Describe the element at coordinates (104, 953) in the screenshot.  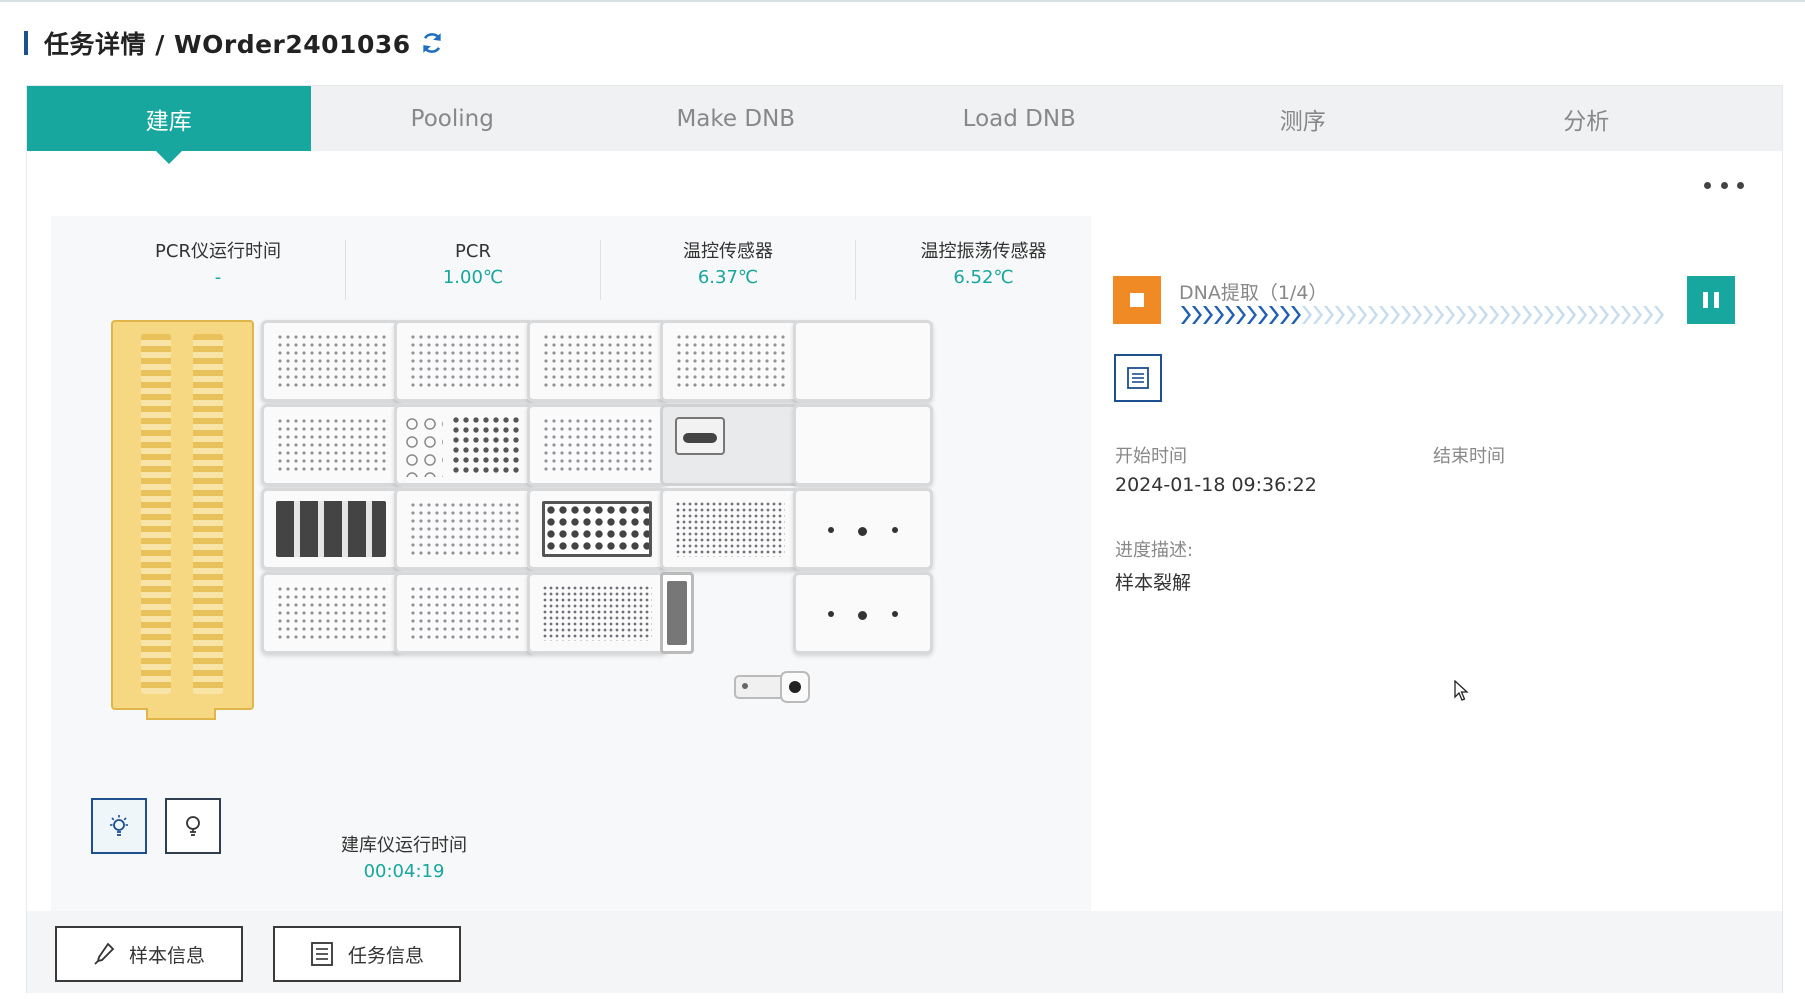
I see `pipette-icon` at that location.